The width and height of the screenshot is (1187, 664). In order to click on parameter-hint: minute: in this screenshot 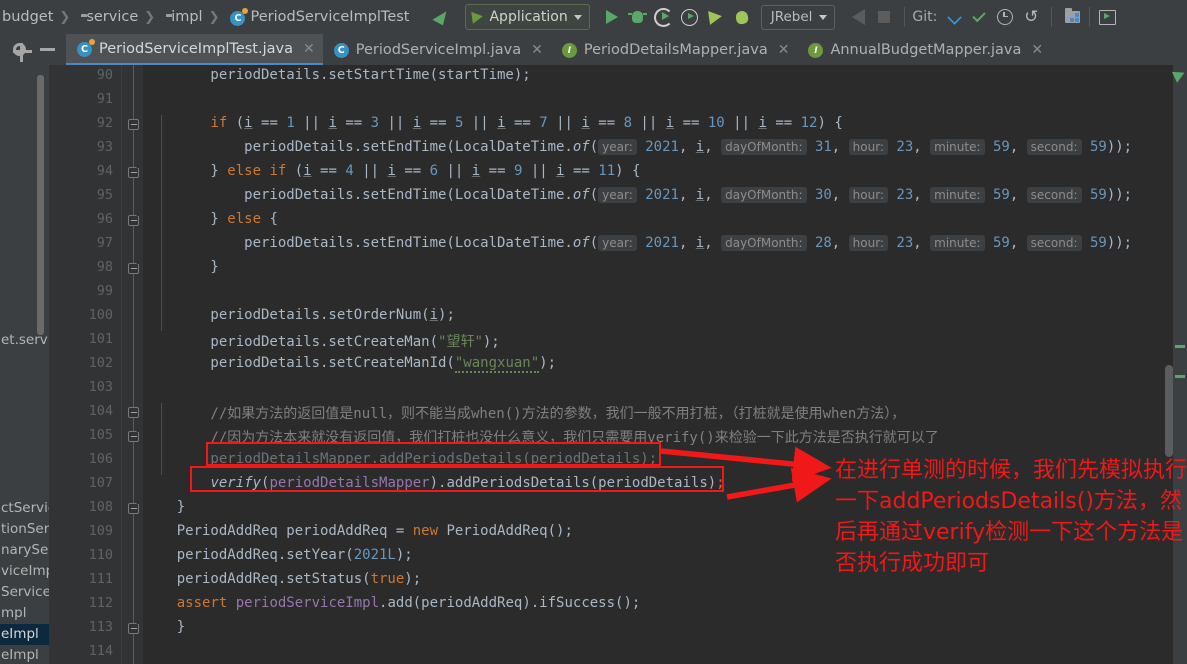, I will do `click(957, 243)`.